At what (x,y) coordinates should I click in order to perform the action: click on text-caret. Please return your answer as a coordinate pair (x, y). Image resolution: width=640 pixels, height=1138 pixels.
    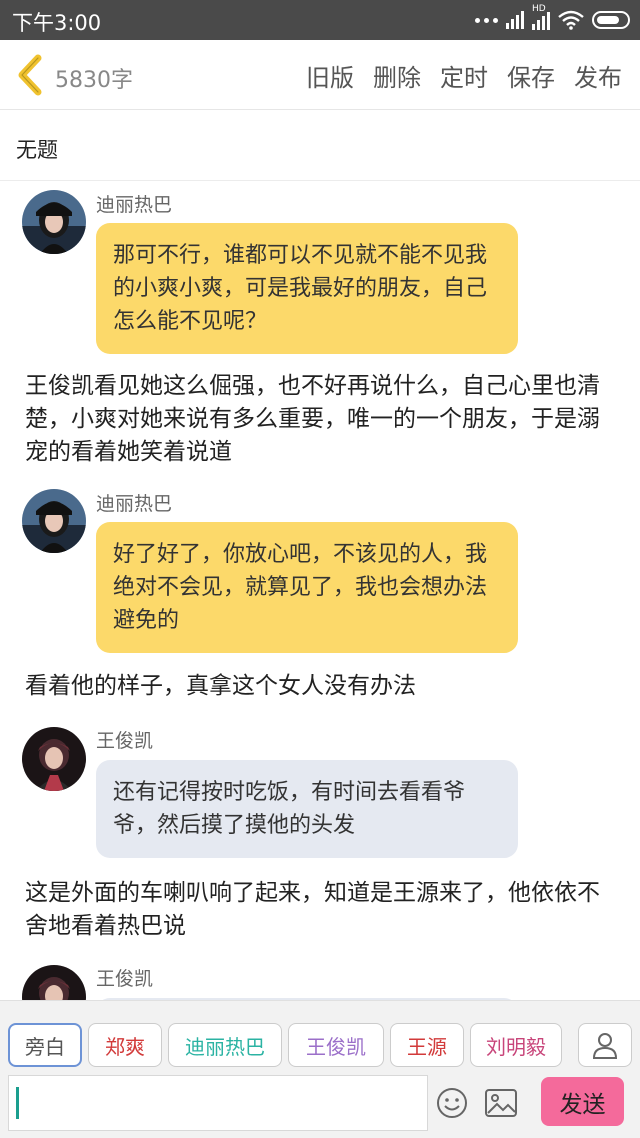
    Looking at the image, I should click on (17, 1103).